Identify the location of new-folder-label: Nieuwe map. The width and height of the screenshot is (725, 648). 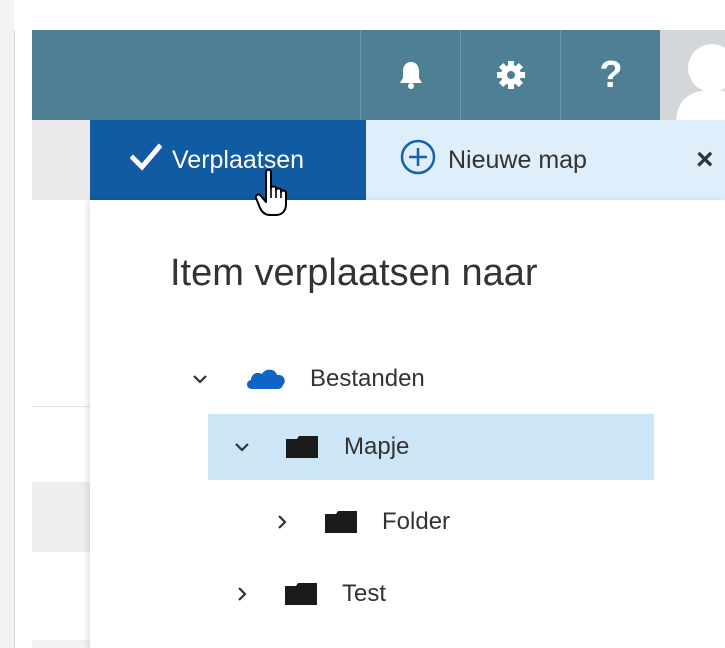
(517, 159).